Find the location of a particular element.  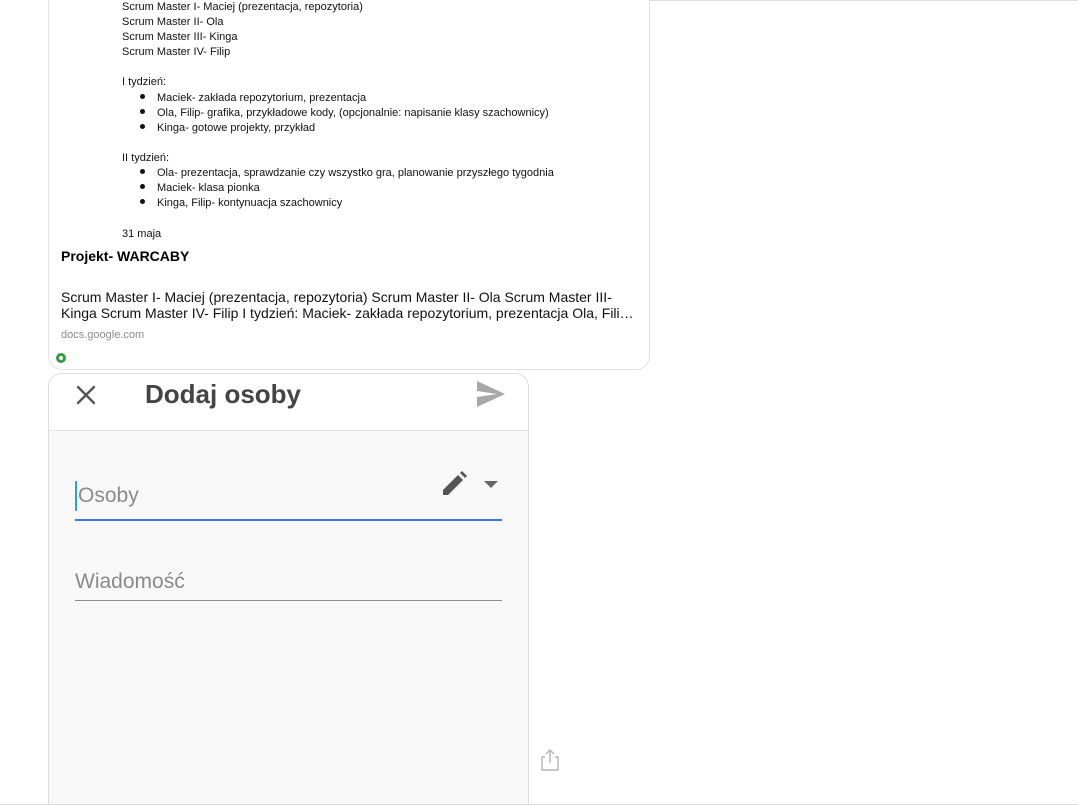

share-button is located at coordinates (550, 760).